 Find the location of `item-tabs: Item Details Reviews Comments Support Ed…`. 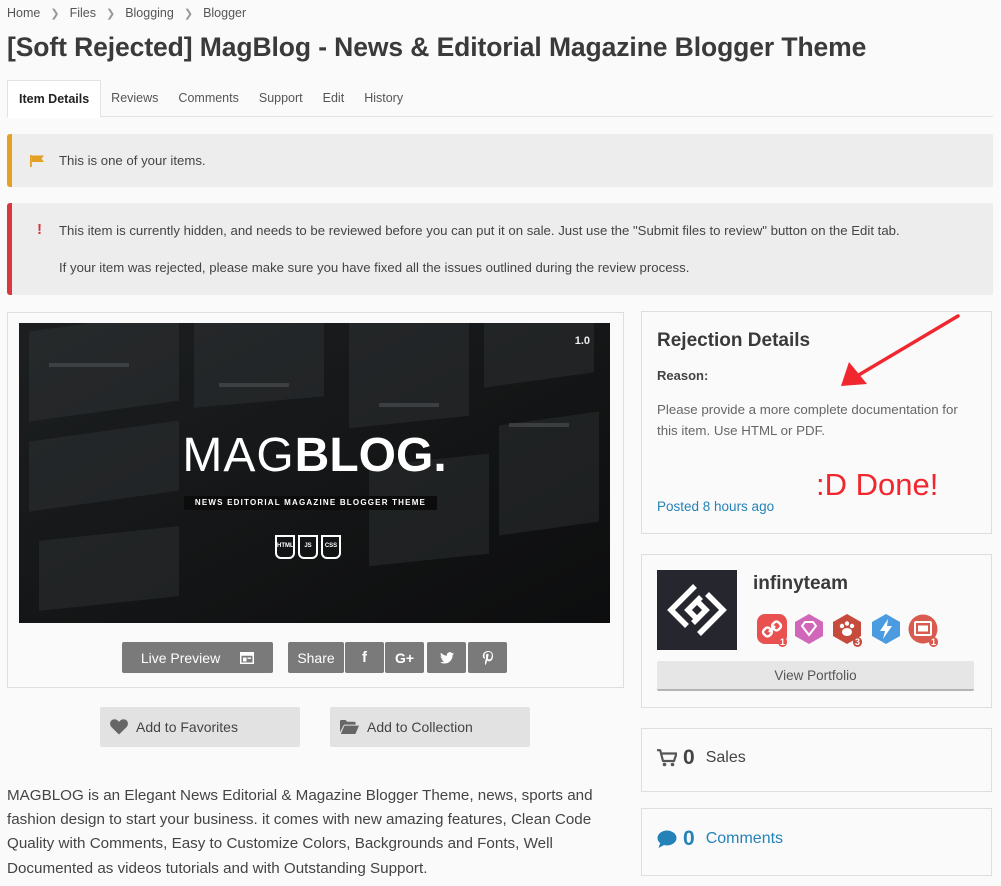

item-tabs: Item Details Reviews Comments Support Ed… is located at coordinates (500, 99).